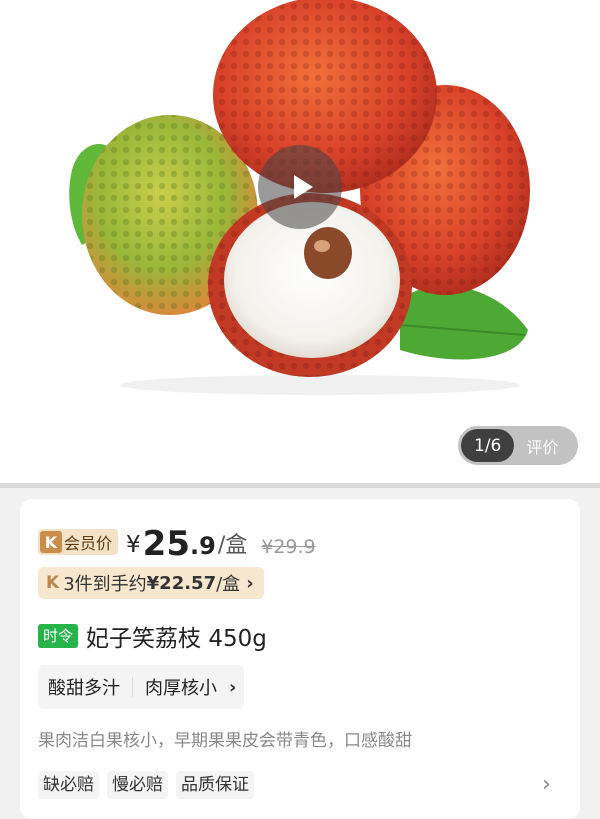  Describe the element at coordinates (141, 687) in the screenshot. I see `feature-tags: 酸甜多汁 肉厚核小 ›` at that location.